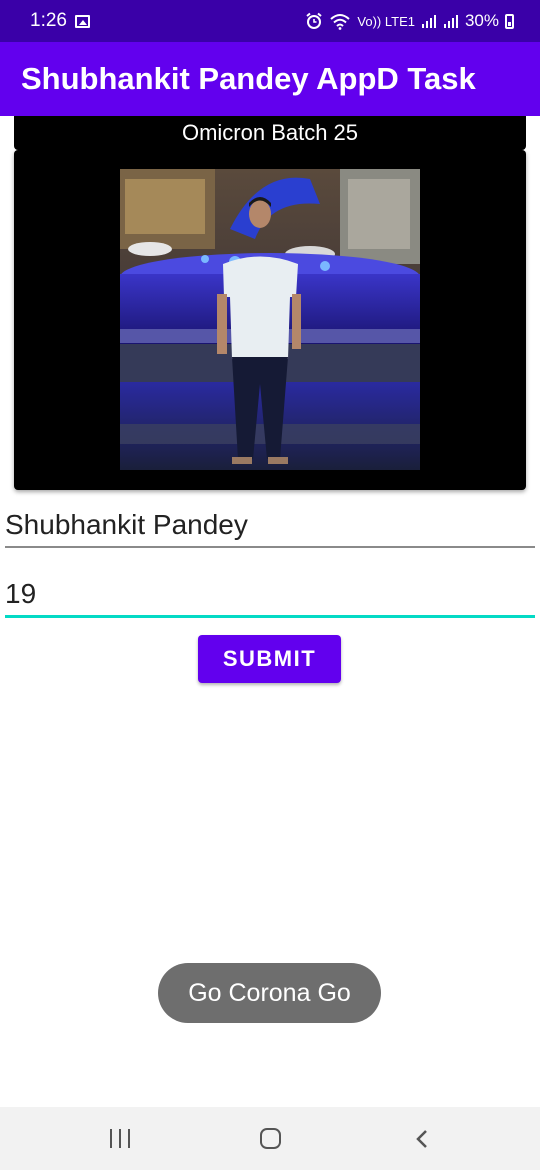 Image resolution: width=540 pixels, height=1170 pixels. I want to click on status-time: 1:26, so click(48, 20).